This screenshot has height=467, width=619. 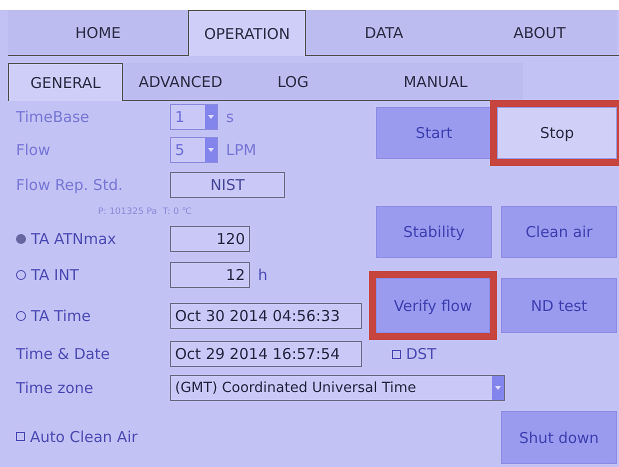 What do you see at coordinates (53, 117) in the screenshot?
I see `field-label: TimeBase` at bounding box center [53, 117].